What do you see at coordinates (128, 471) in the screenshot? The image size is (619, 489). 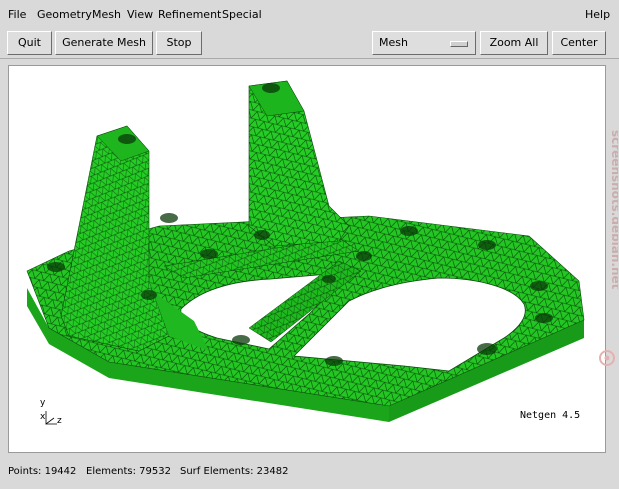 I see `status-elements: Elements: 79532` at bounding box center [128, 471].